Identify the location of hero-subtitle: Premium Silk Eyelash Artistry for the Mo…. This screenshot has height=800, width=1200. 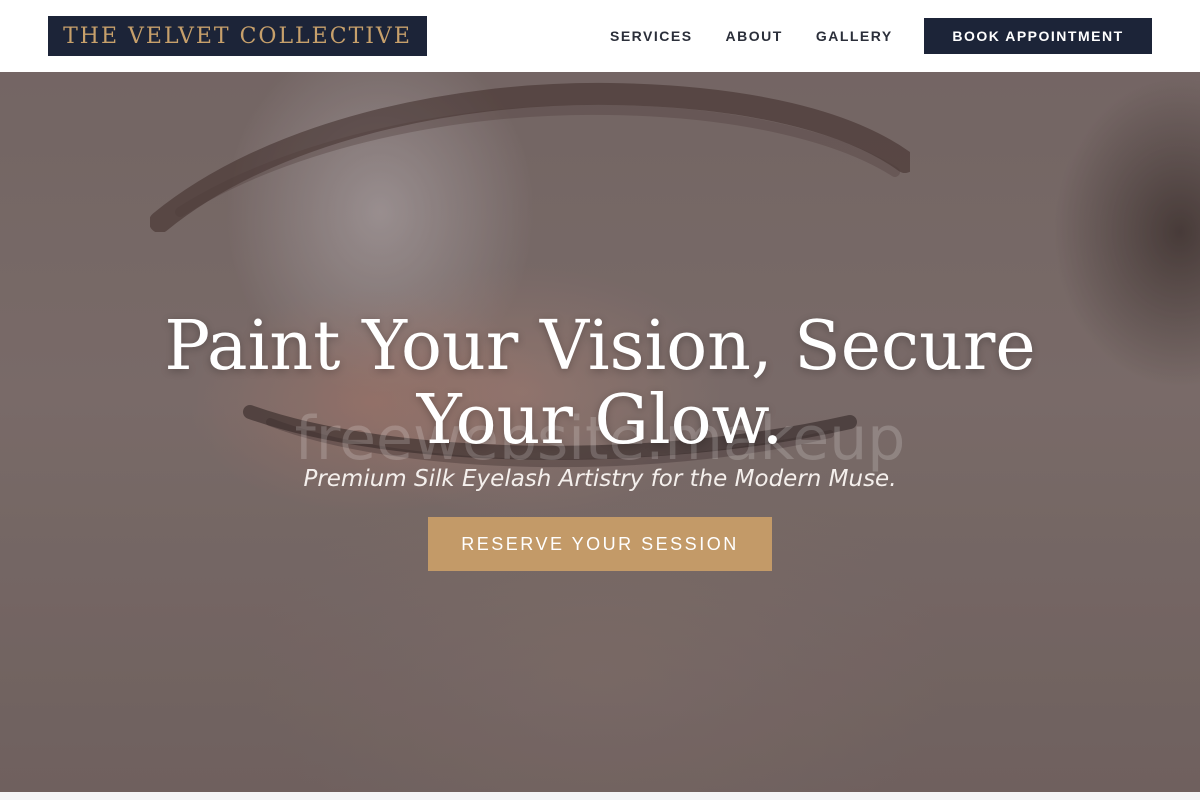
(600, 479).